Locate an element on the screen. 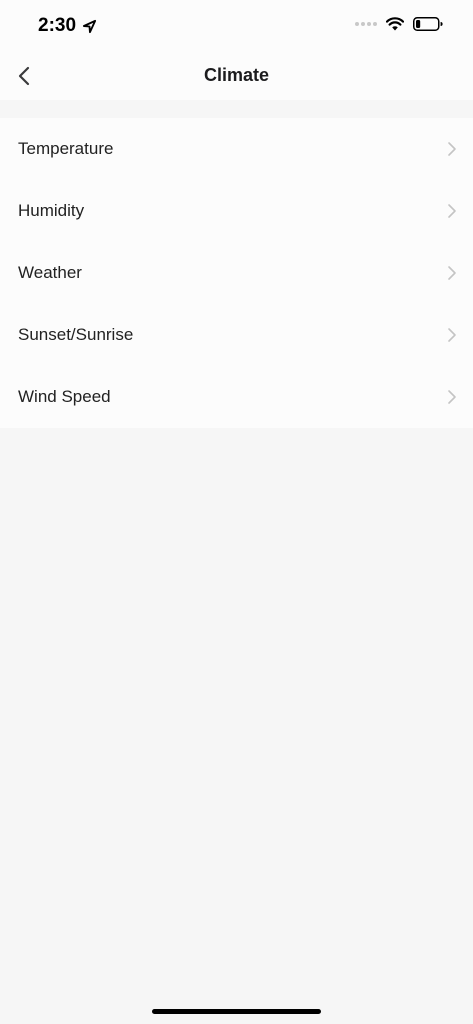 The height and width of the screenshot is (1024, 473). location-arrow-icon is located at coordinates (89, 26).